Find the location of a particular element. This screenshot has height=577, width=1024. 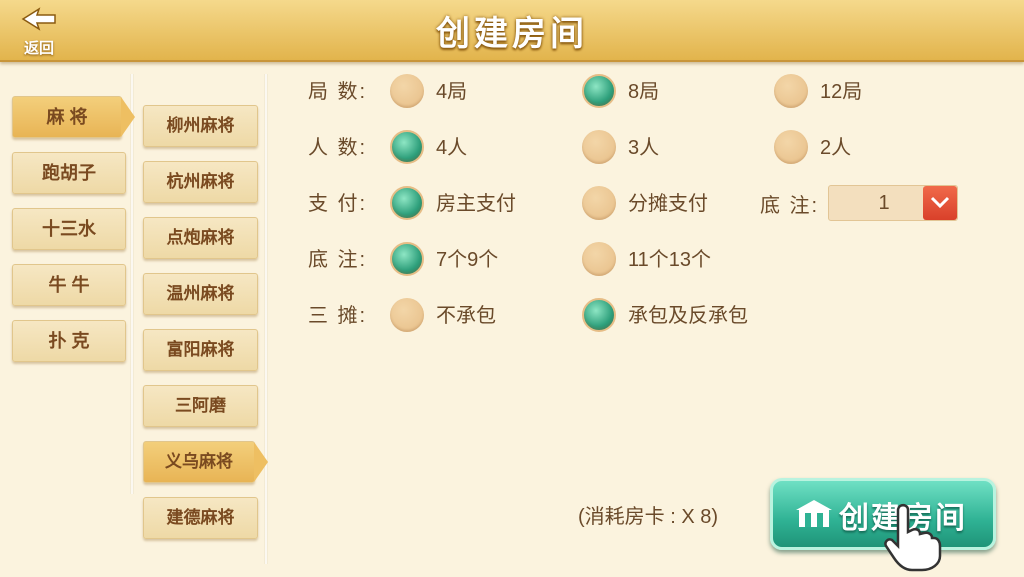

option-label: 三 摊: is located at coordinates (338, 316).